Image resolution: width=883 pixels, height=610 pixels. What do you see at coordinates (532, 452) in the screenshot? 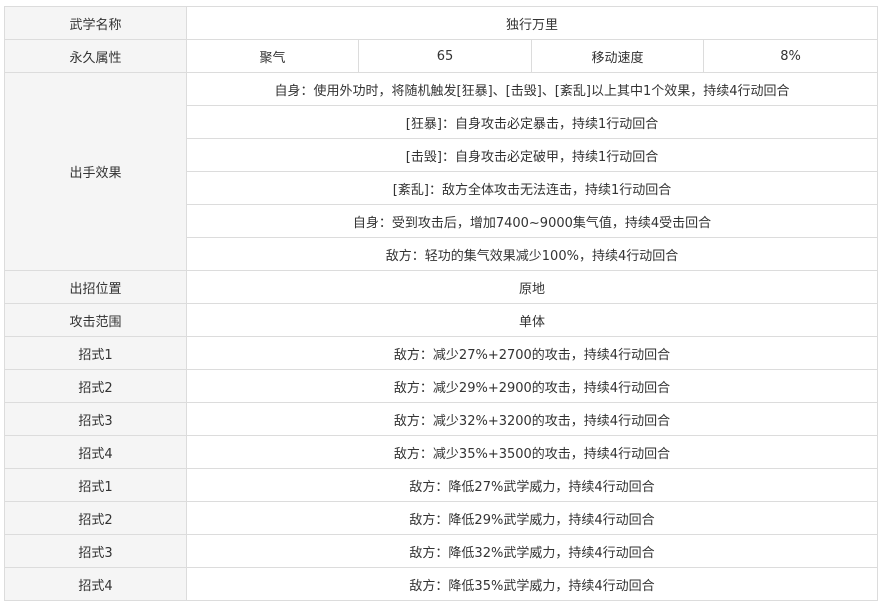
I see `move-value: 敌方：减少35%+3500的攻击，持续4行动回合` at bounding box center [532, 452].